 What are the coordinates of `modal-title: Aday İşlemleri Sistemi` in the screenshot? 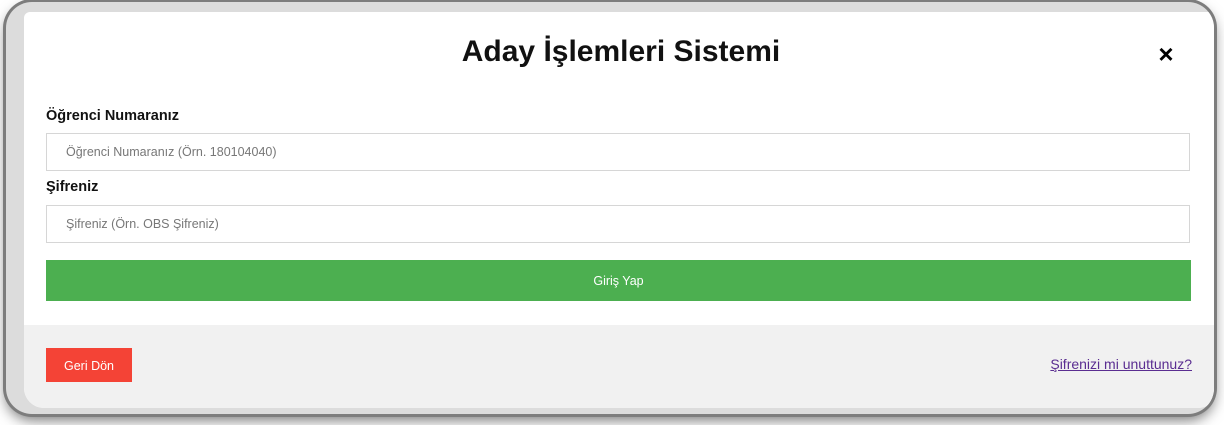 It's located at (621, 51).